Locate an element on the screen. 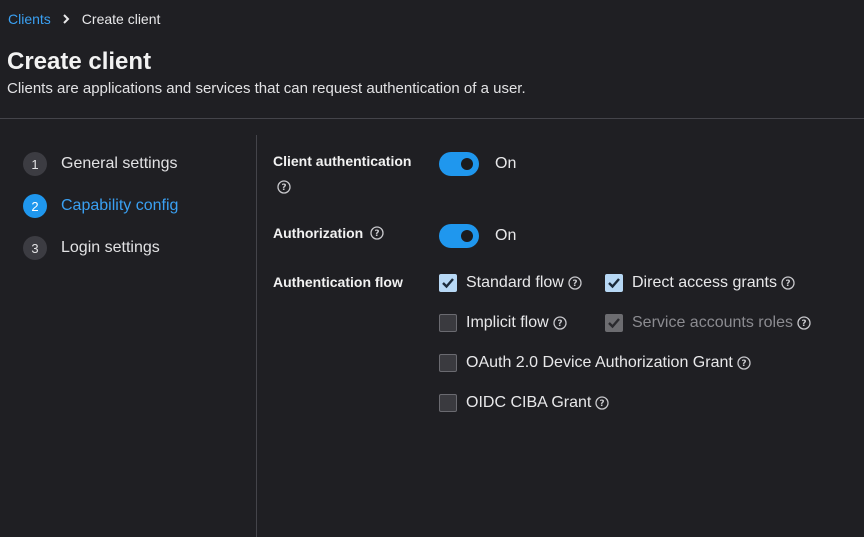 Image resolution: width=864 pixels, height=537 pixels. wizard-divider is located at coordinates (256, 336).